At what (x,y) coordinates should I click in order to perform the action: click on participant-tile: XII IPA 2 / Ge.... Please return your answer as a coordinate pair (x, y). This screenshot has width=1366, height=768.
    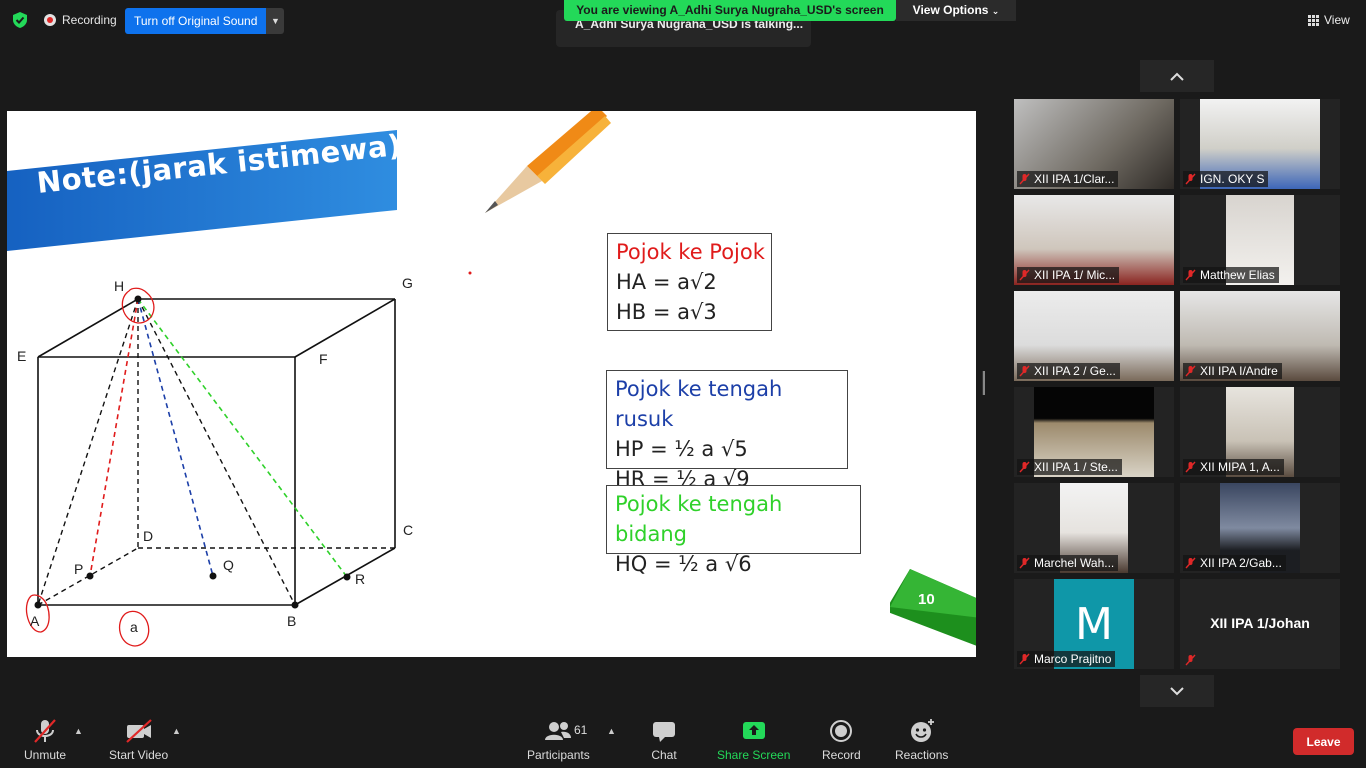
    Looking at the image, I should click on (1094, 336).